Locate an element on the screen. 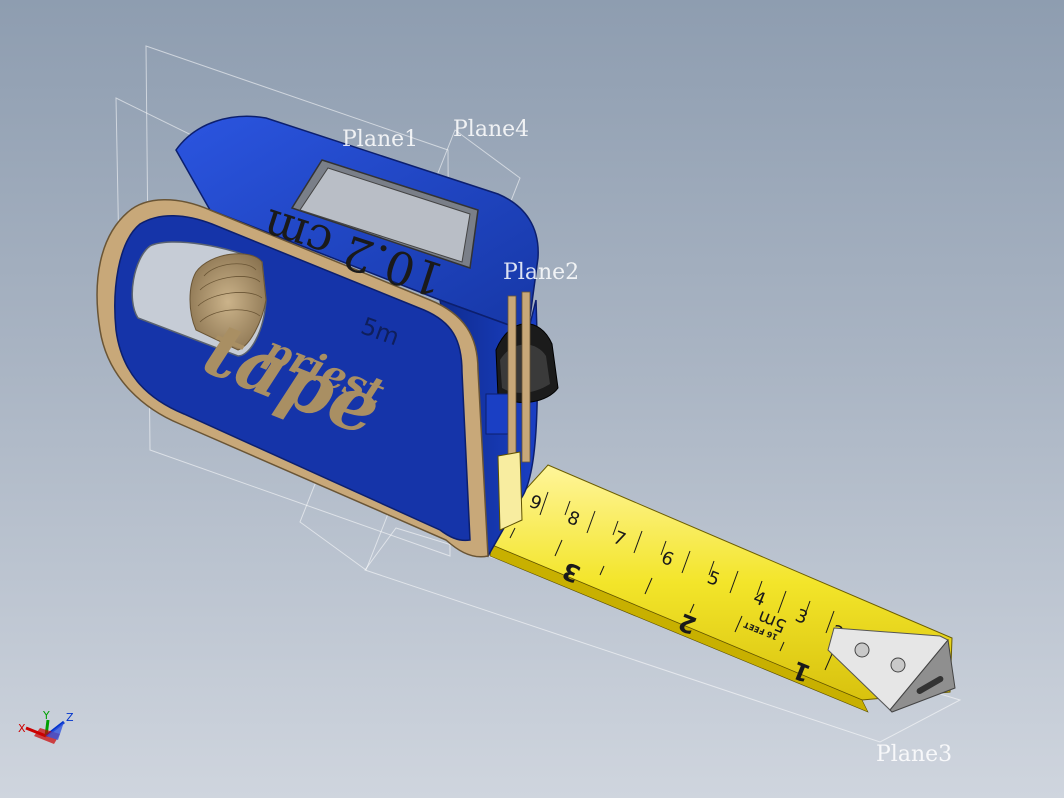 This screenshot has width=1064, height=798. plane1-label: Plane1 is located at coordinates (380, 139).